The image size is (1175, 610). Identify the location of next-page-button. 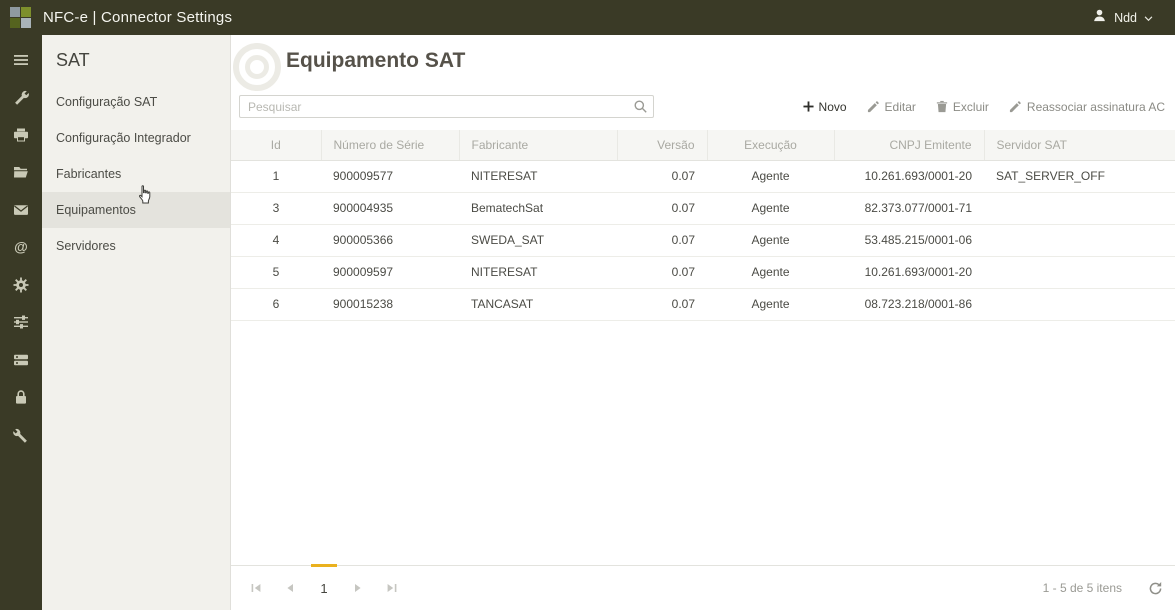
(358, 588).